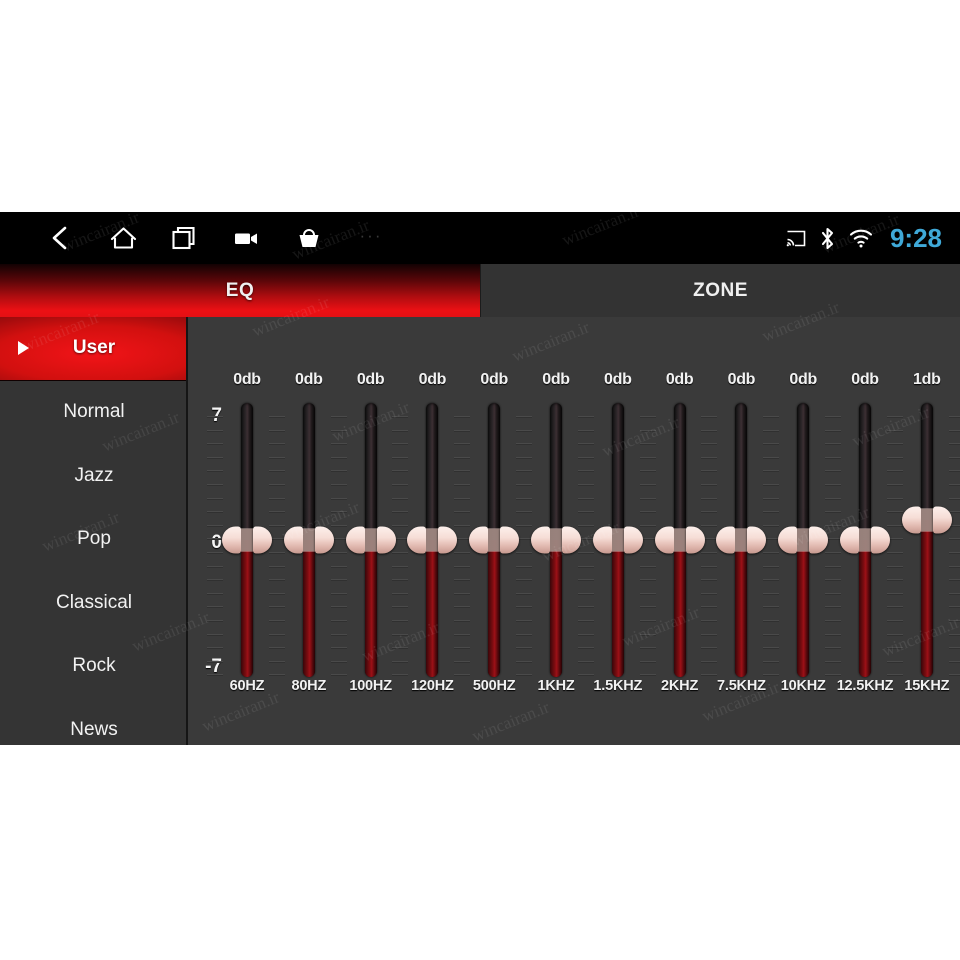  I want to click on sidebar-item-pop: Pop, so click(93, 540).